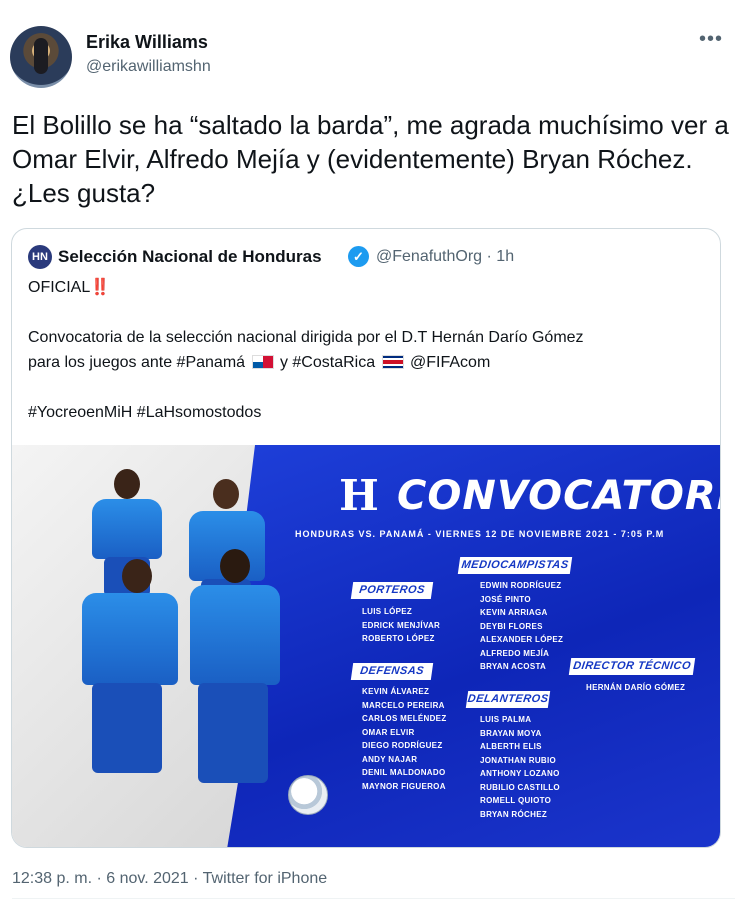 The height and width of the screenshot is (900, 747). Describe the element at coordinates (516, 800) in the screenshot. I see `player-name: ROMELL QUIOTO` at that location.